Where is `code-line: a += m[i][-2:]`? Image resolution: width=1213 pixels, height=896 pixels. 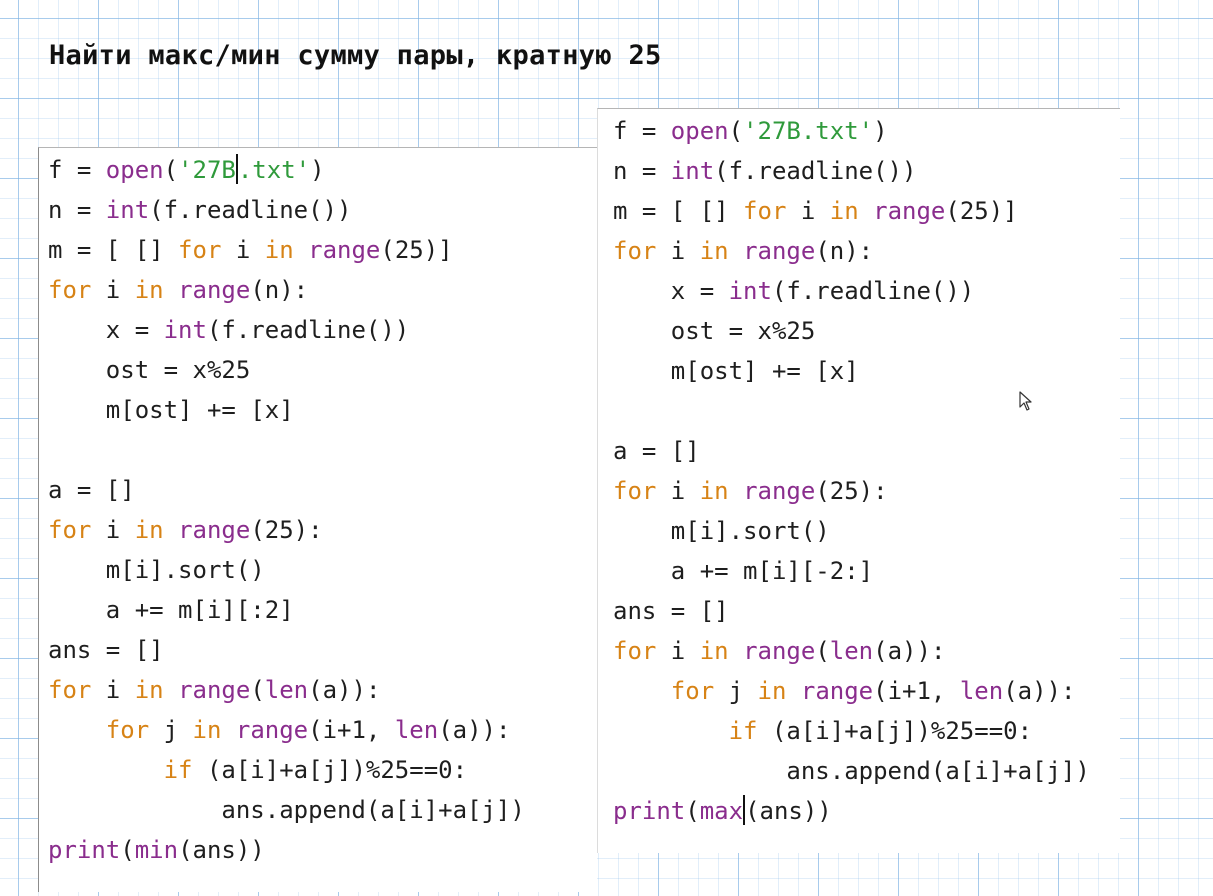 code-line: a += m[i][-2:] is located at coordinates (851, 571).